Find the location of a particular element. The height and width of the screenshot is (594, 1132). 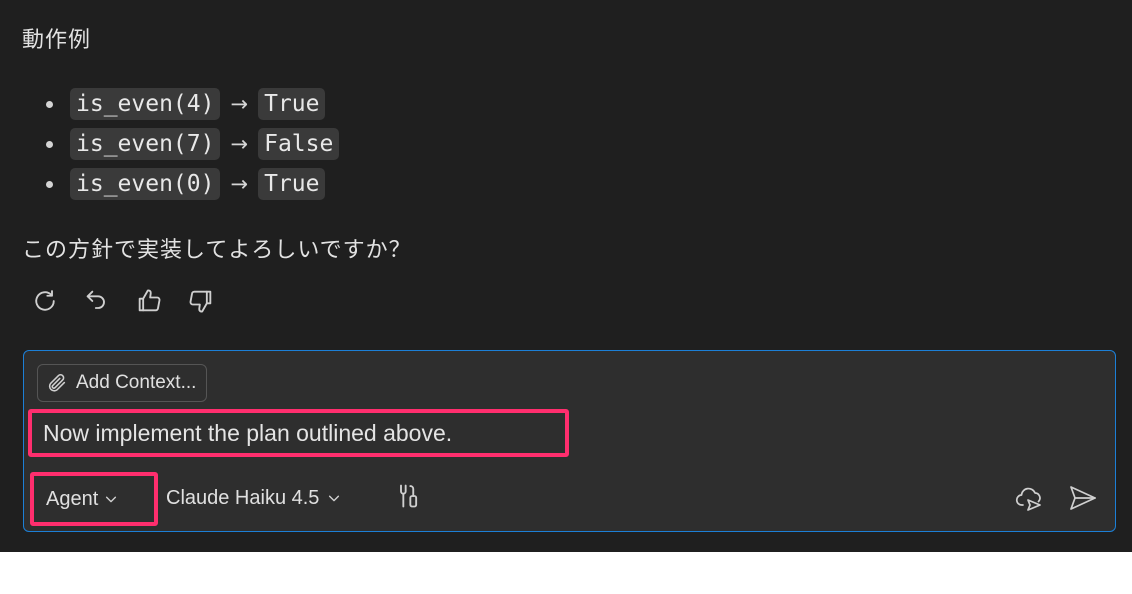

configure-tools-button is located at coordinates (409, 497).